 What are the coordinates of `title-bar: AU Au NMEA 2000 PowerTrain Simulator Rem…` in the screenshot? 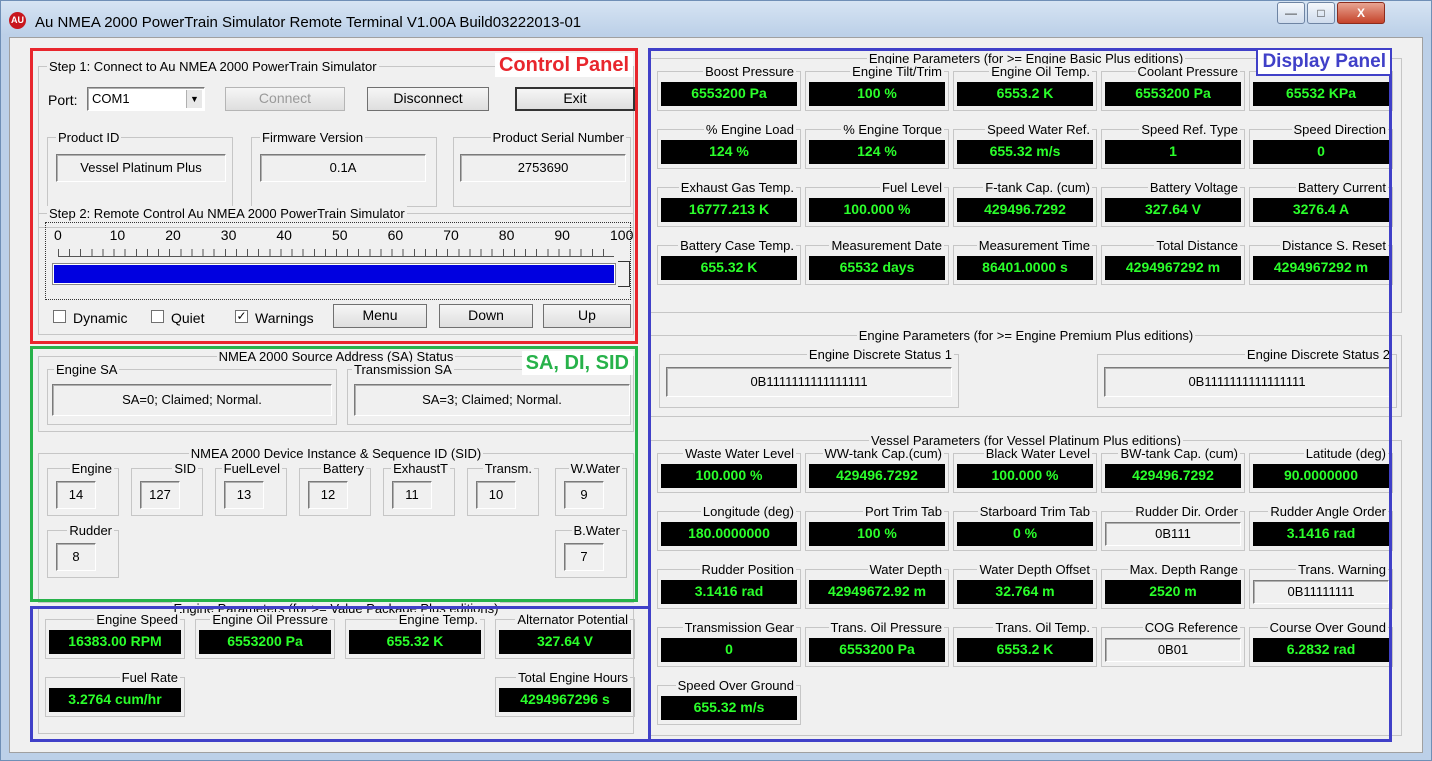 It's located at (716, 18).